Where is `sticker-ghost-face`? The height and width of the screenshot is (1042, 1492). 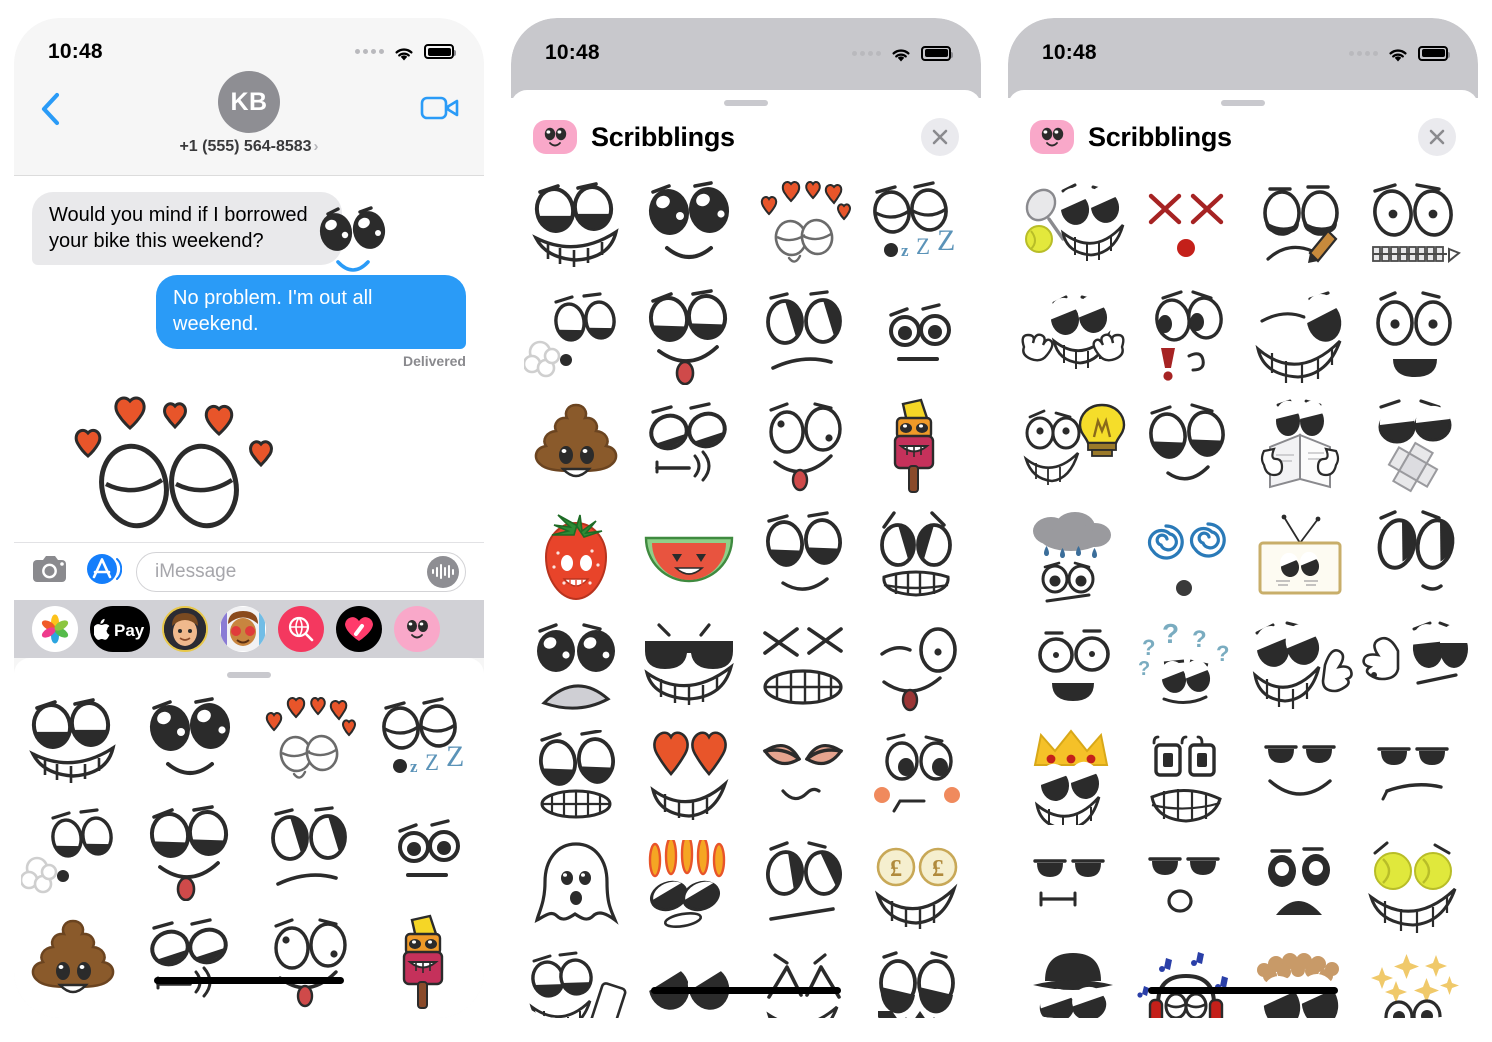 sticker-ghost-face is located at coordinates (576, 887).